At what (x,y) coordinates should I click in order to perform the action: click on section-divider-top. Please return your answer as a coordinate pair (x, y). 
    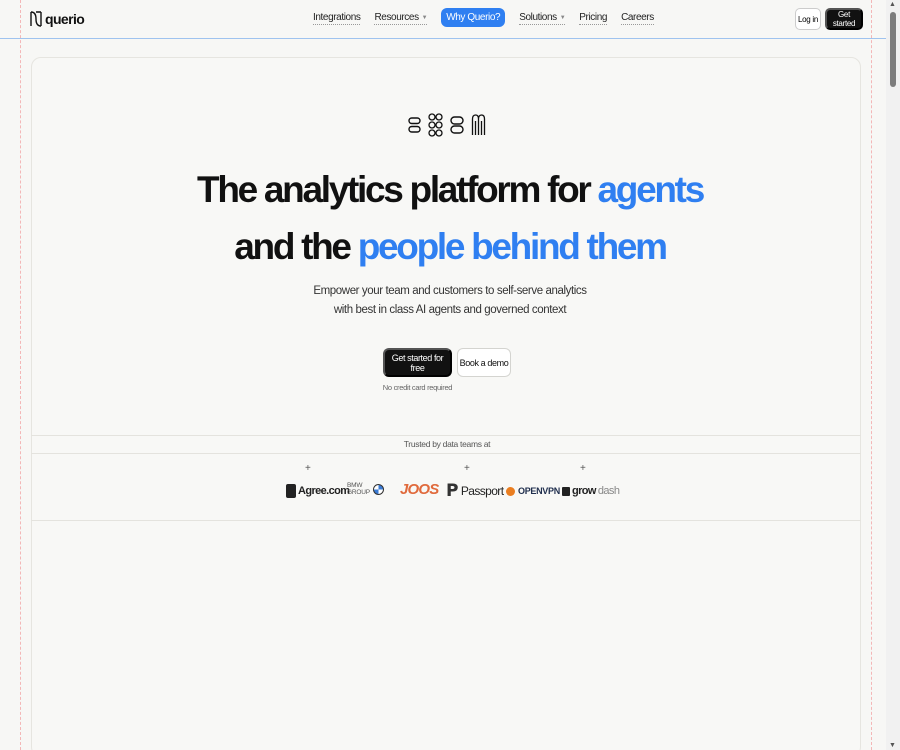
    Looking at the image, I should click on (446, 435).